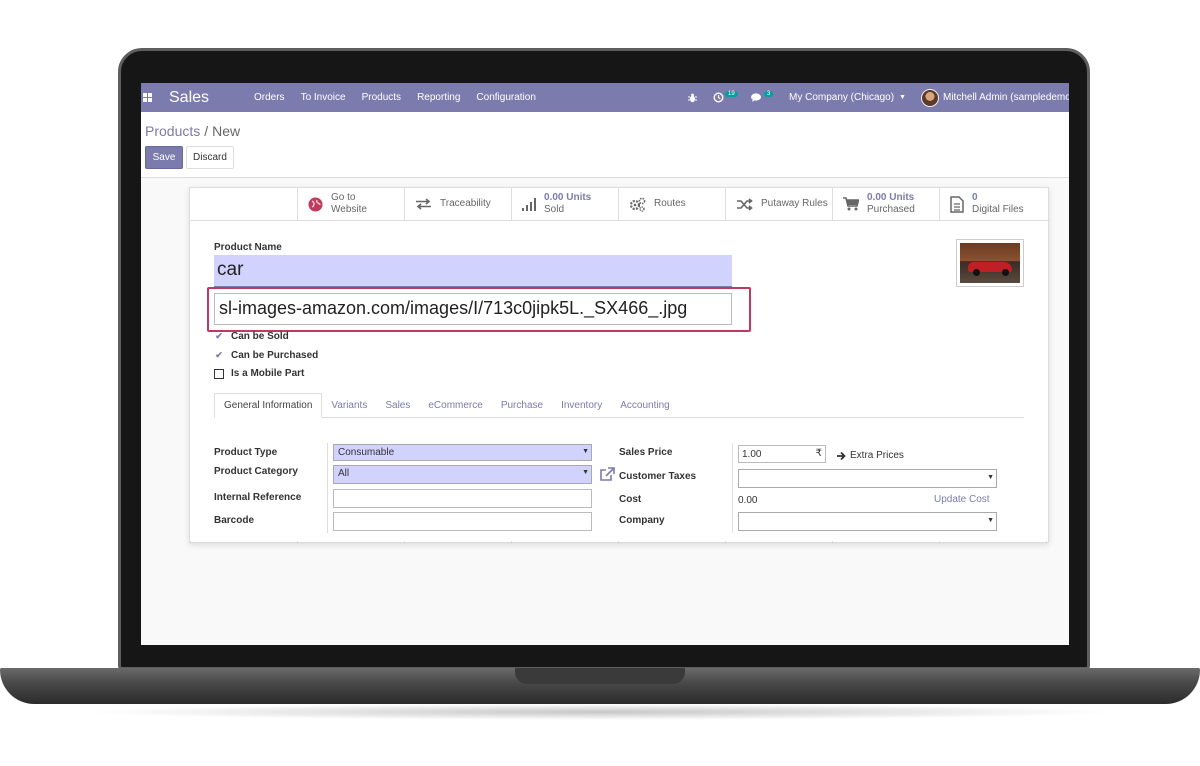 This screenshot has width=1200, height=766. I want to click on tab-general-information: General Information, so click(268, 405).